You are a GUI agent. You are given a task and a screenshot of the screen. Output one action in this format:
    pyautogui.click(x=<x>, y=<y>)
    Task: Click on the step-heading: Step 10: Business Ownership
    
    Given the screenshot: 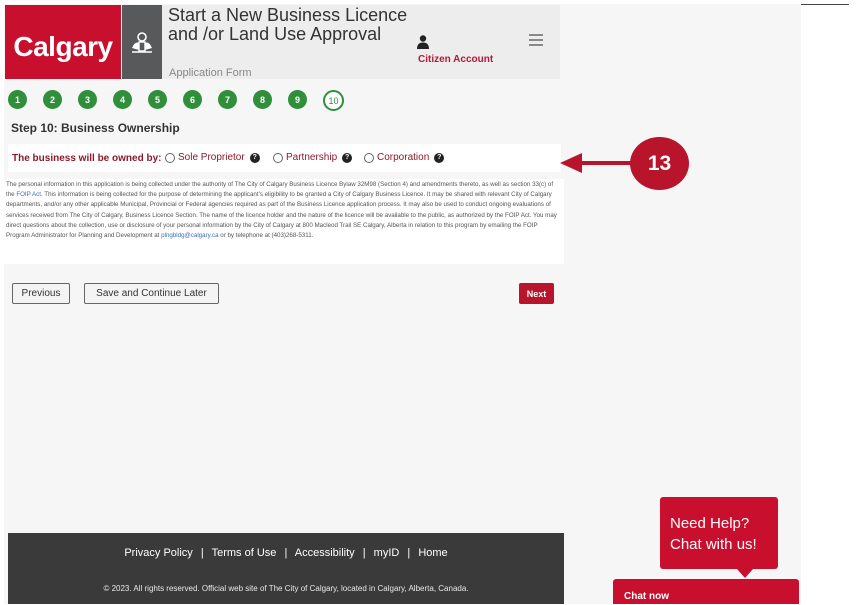 What is the action you would take?
    pyautogui.click(x=95, y=128)
    